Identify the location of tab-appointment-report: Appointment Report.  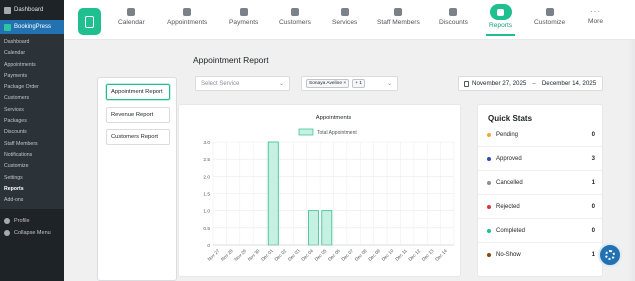
(138, 92).